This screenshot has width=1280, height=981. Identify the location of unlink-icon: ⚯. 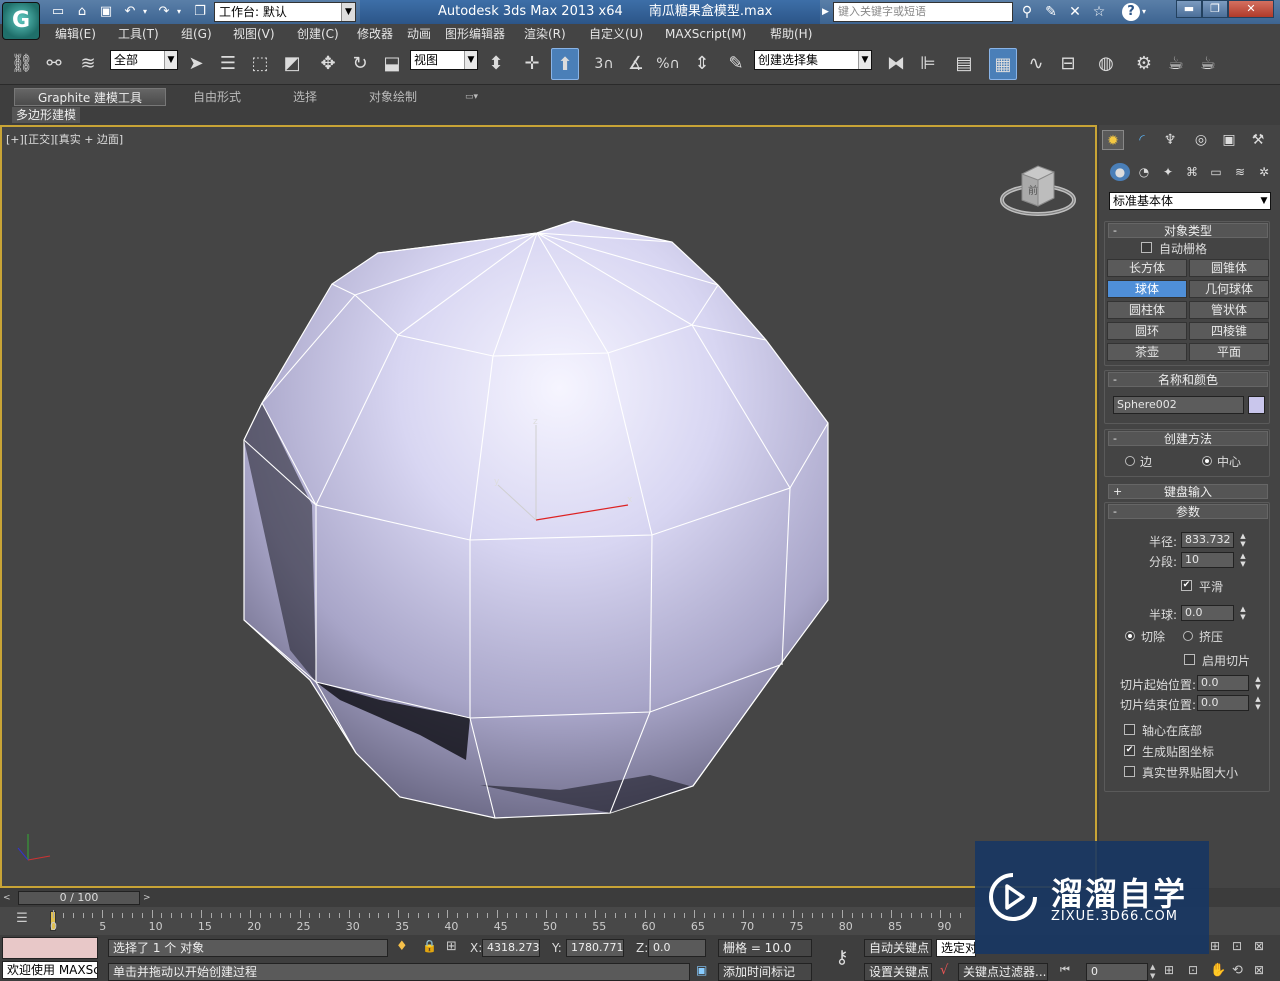
(54, 64).